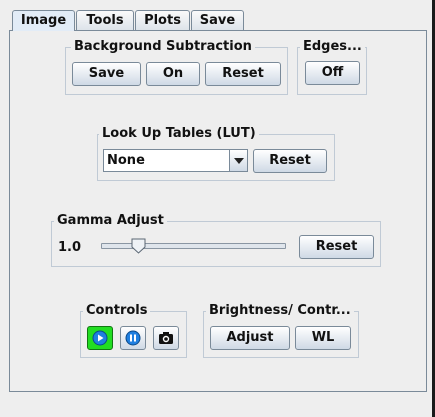 Image resolution: width=435 pixels, height=417 pixels. What do you see at coordinates (290, 161) in the screenshot?
I see `lut-reset-button: Reset` at bounding box center [290, 161].